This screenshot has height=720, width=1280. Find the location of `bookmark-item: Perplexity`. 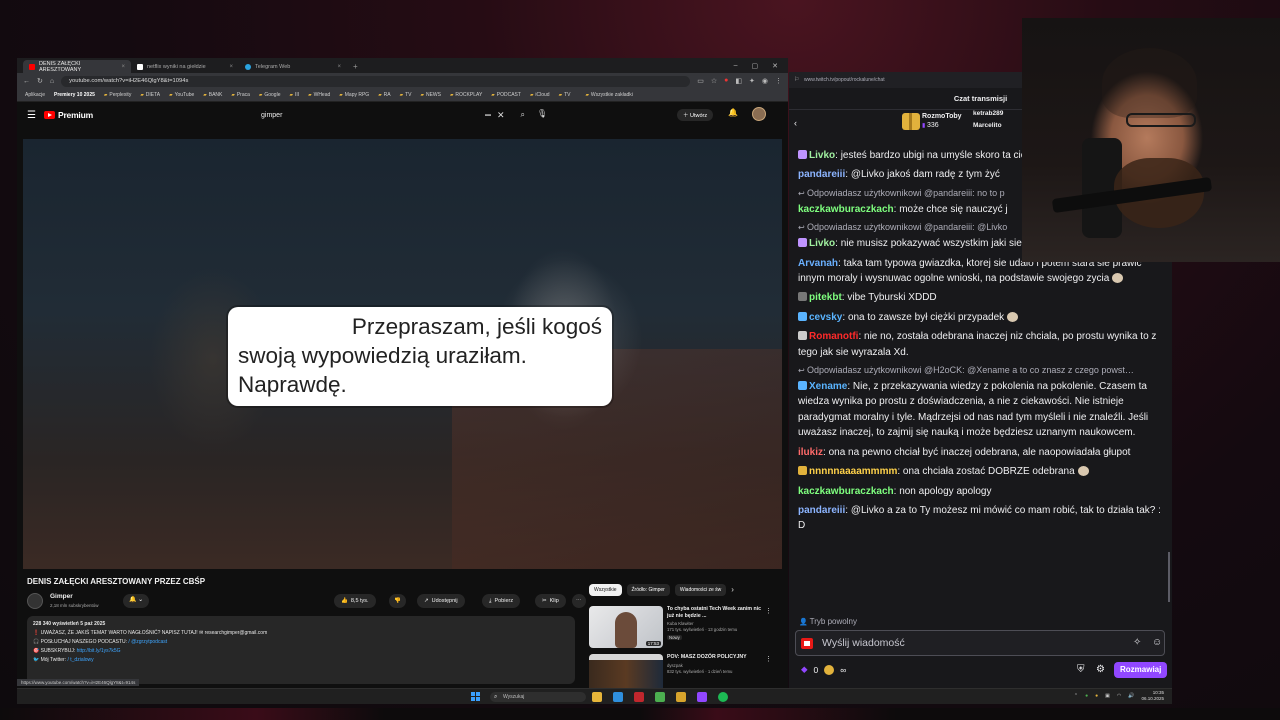

bookmark-item: Perplexity is located at coordinates (117, 95).